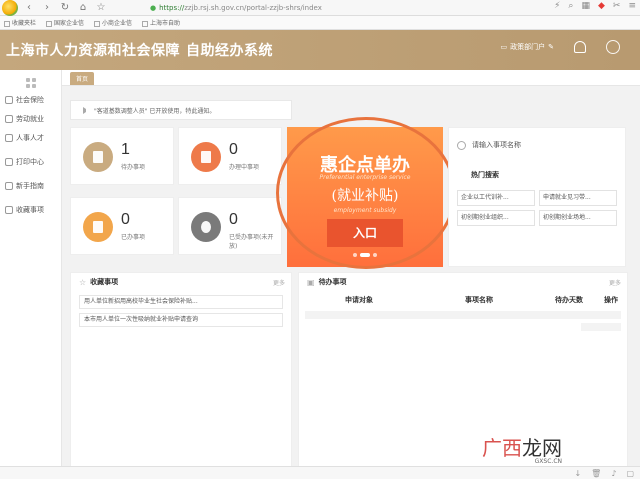  What do you see at coordinates (161, 22) in the screenshot?
I see `bookmark-item: 上海市自助` at bounding box center [161, 22].